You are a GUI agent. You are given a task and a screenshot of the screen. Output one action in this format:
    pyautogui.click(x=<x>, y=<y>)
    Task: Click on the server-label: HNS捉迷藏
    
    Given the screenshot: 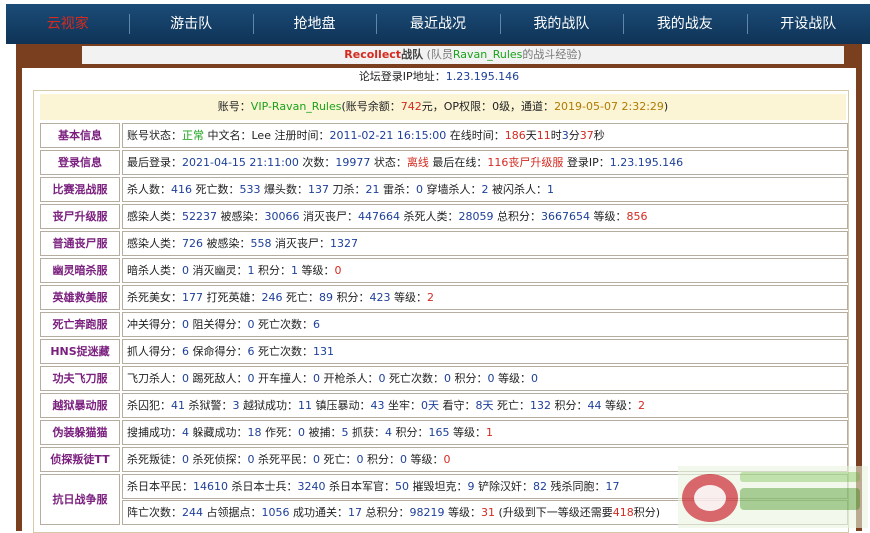 What is the action you would take?
    pyautogui.click(x=80, y=351)
    